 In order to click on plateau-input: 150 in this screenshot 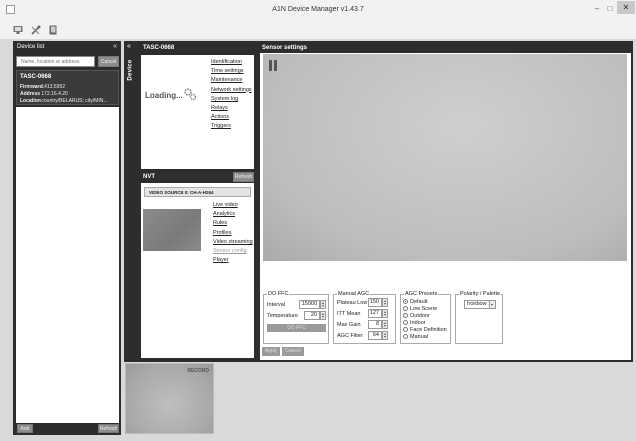, I will do `click(375, 302)`.